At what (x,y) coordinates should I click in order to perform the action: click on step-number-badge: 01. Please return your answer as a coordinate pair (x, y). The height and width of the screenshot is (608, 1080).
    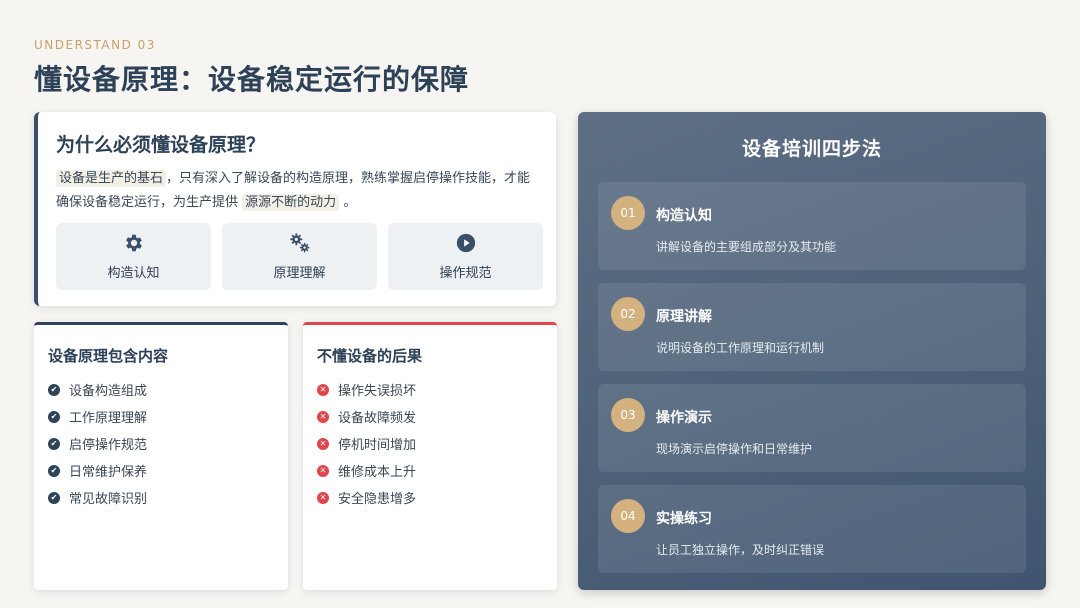
    Looking at the image, I should click on (628, 213).